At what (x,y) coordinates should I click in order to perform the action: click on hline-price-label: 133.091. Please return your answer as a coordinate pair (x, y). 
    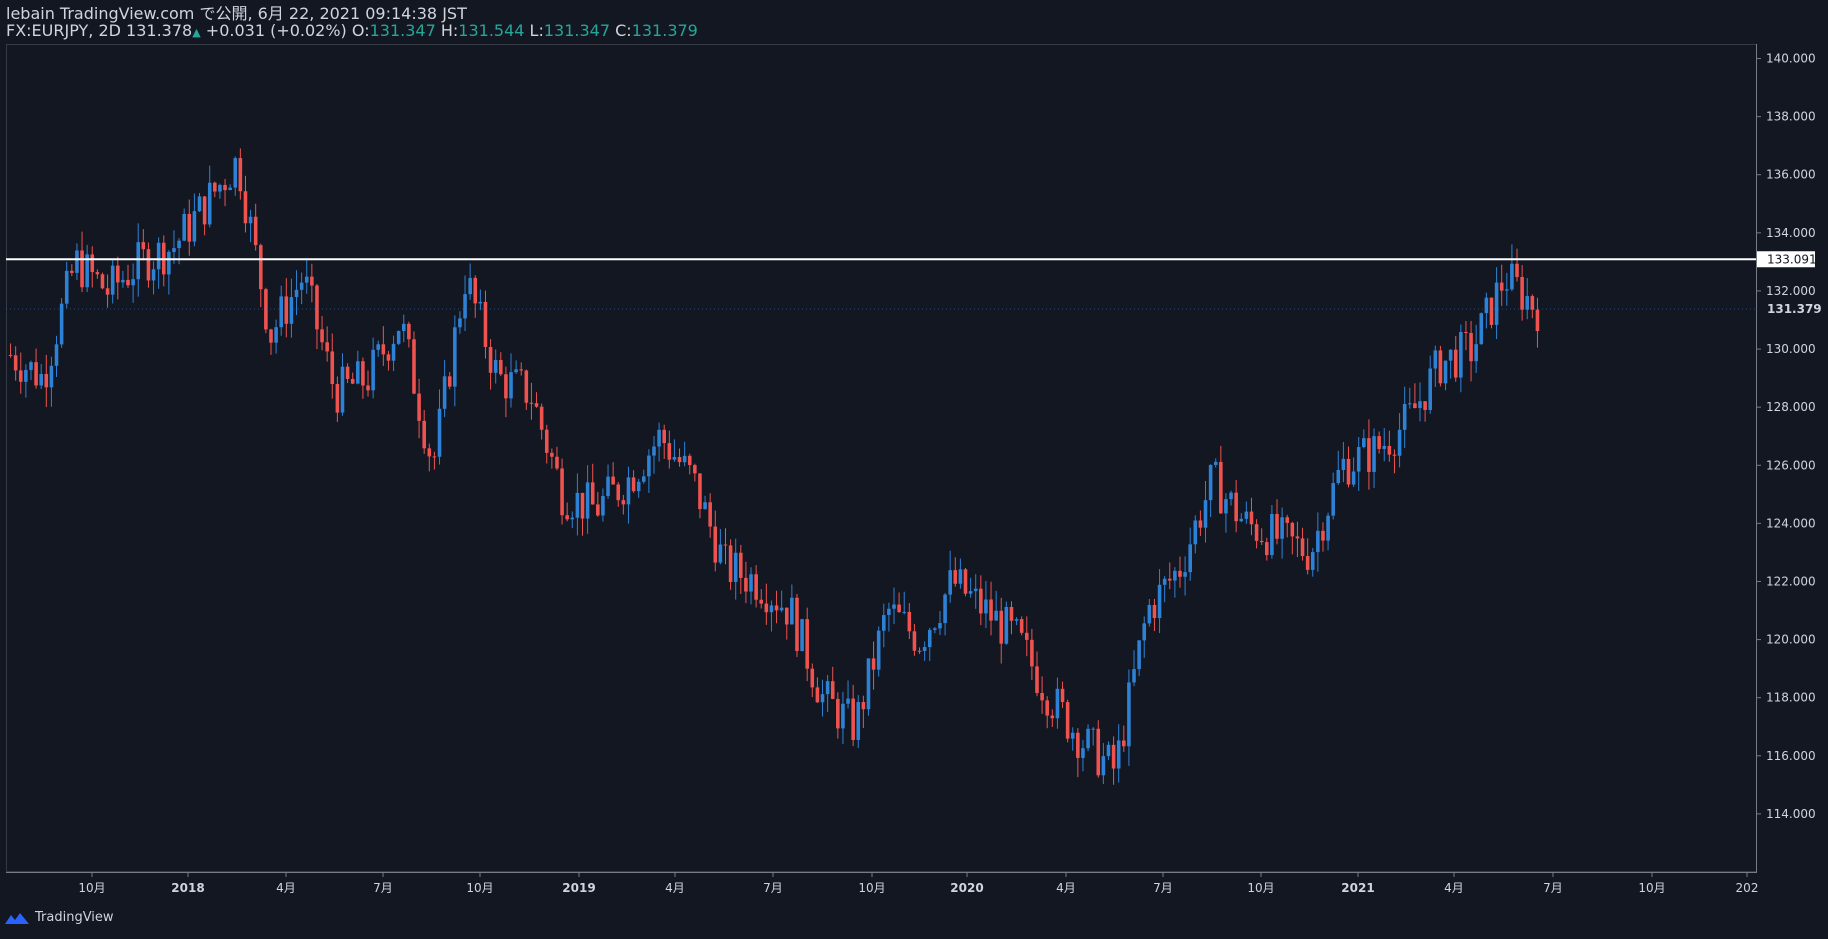
    Looking at the image, I should click on (1792, 259).